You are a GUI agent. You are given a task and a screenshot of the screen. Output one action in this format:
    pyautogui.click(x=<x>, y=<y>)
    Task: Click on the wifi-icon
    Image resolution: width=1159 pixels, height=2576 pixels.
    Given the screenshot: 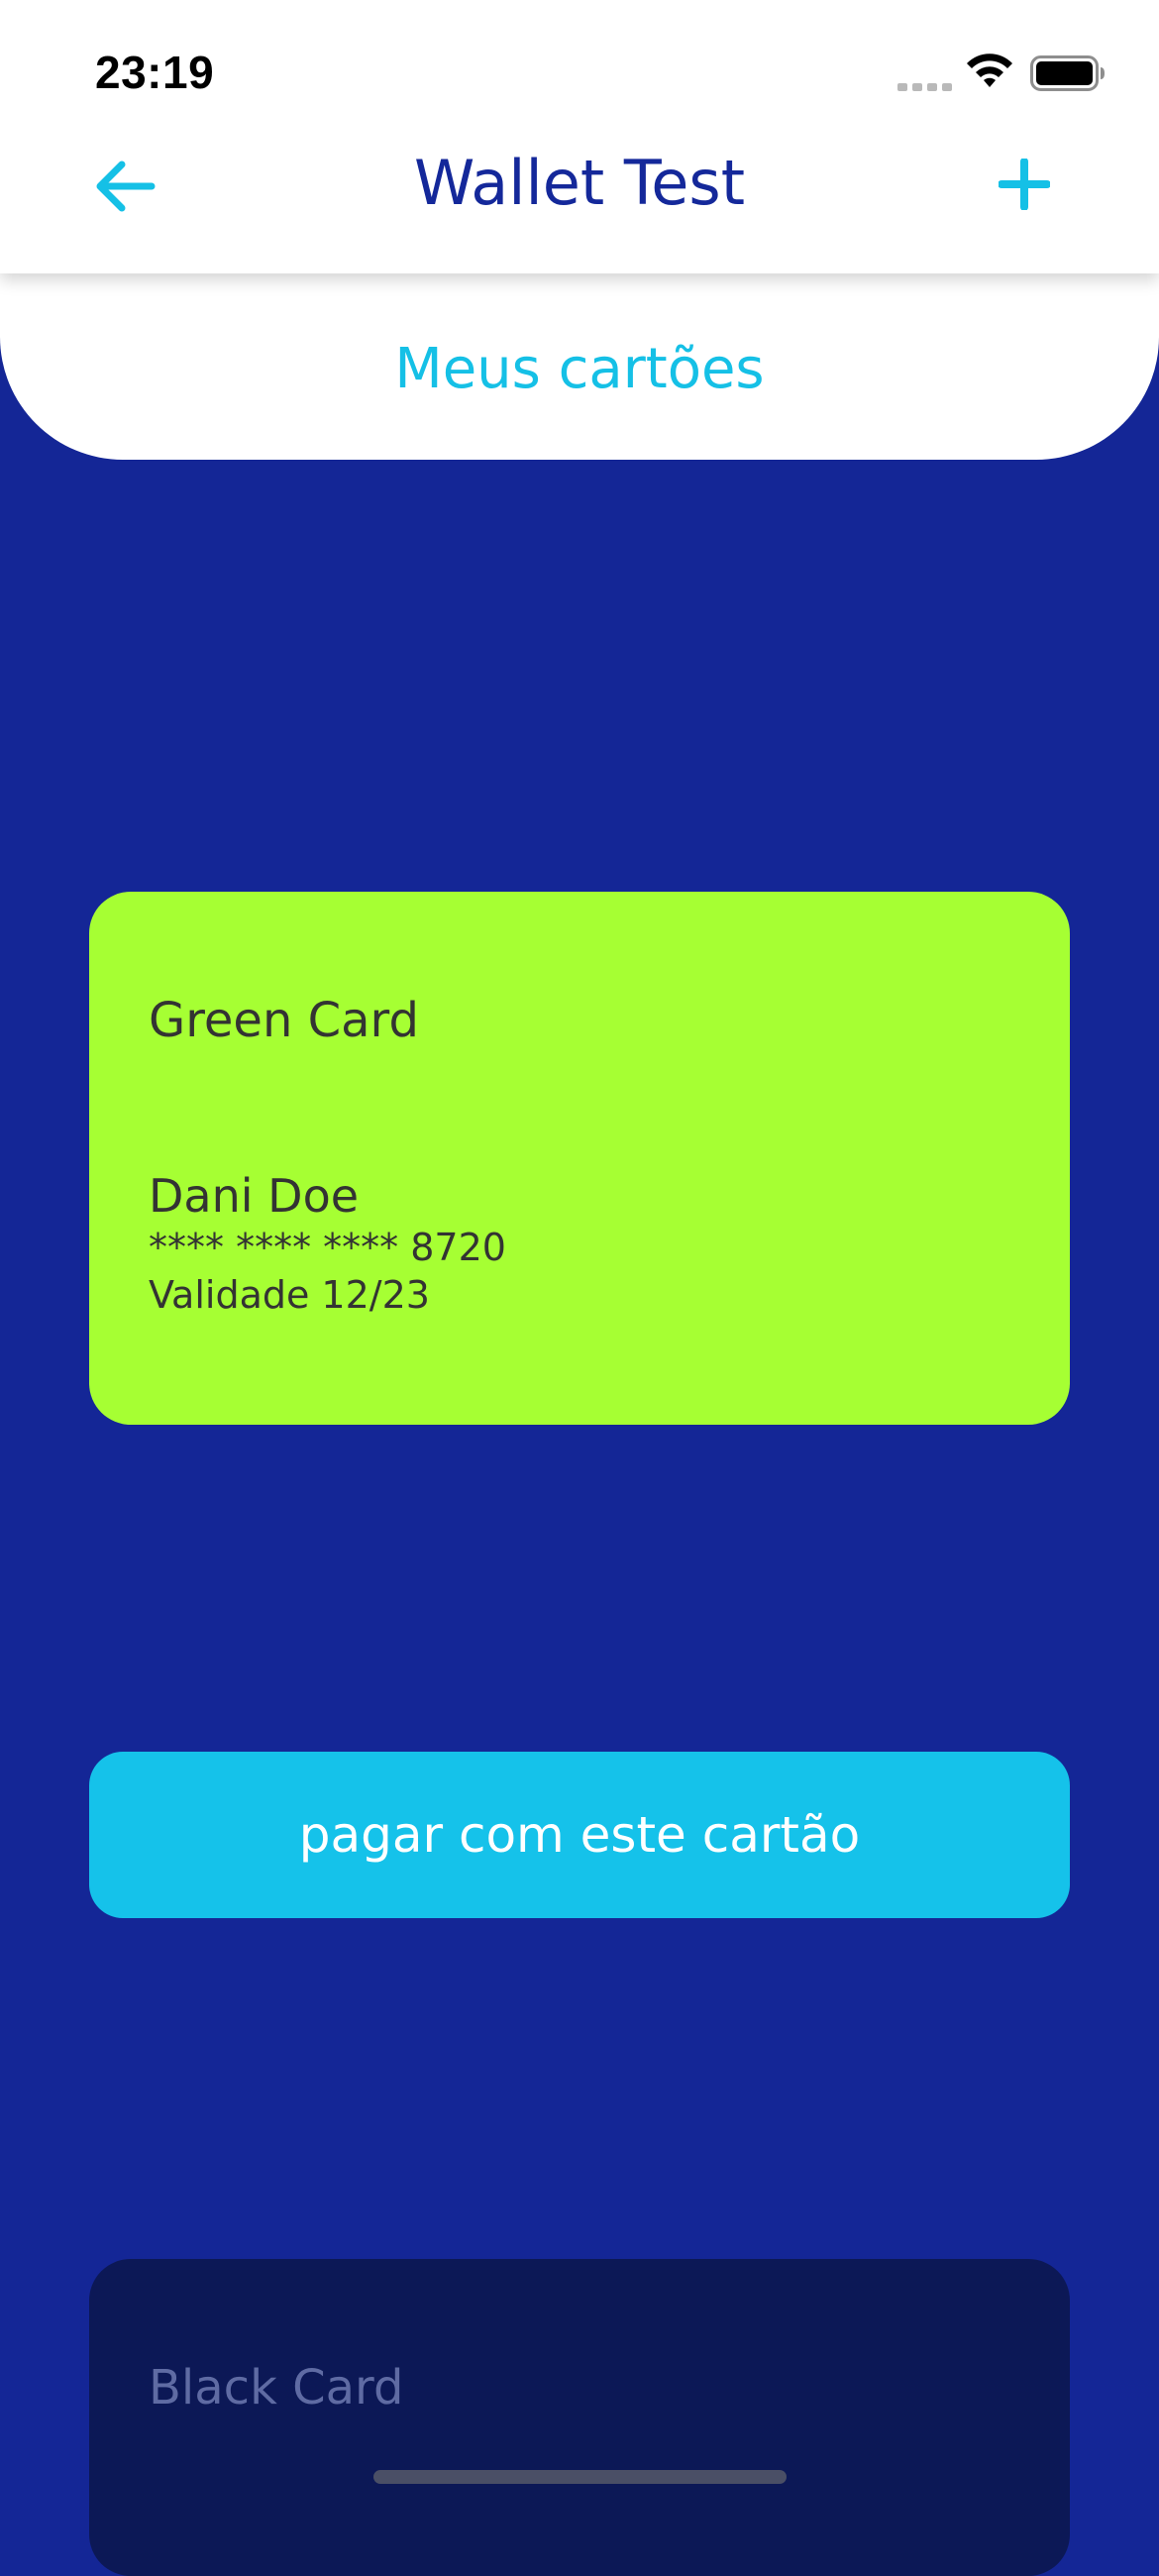 What is the action you would take?
    pyautogui.click(x=989, y=70)
    